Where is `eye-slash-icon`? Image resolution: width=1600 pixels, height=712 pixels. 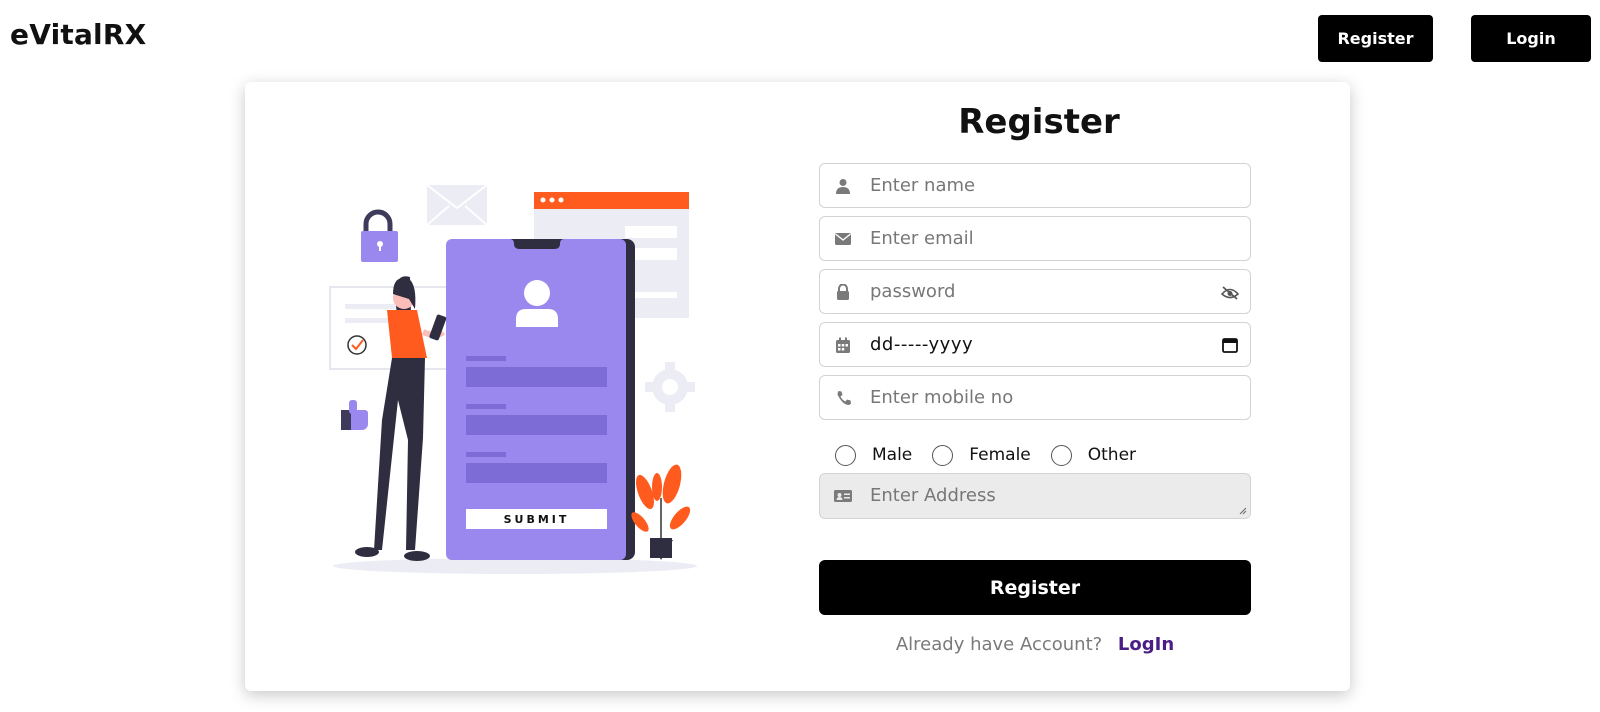 eye-slash-icon is located at coordinates (1230, 291).